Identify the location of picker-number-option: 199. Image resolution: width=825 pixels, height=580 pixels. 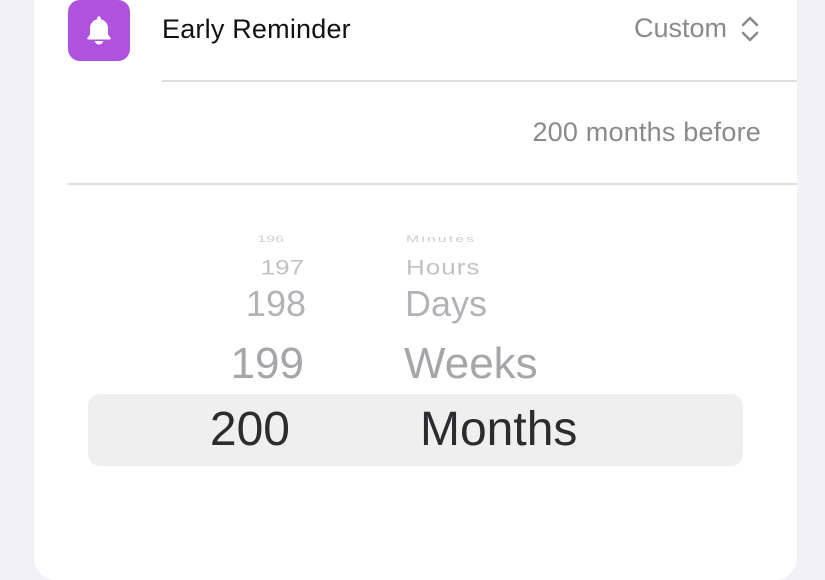
(259, 364).